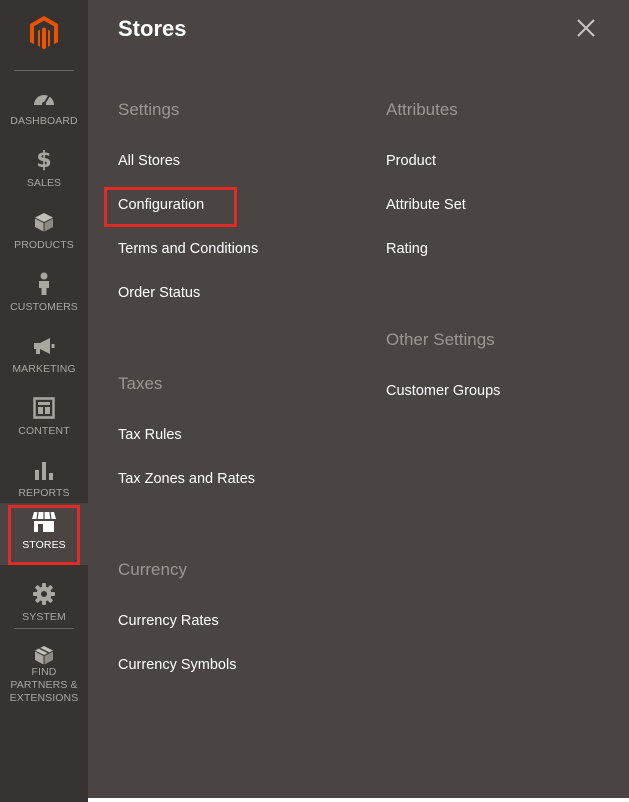 This screenshot has width=629, height=802. Describe the element at coordinates (149, 109) in the screenshot. I see `section-title-settings: Settings` at that location.